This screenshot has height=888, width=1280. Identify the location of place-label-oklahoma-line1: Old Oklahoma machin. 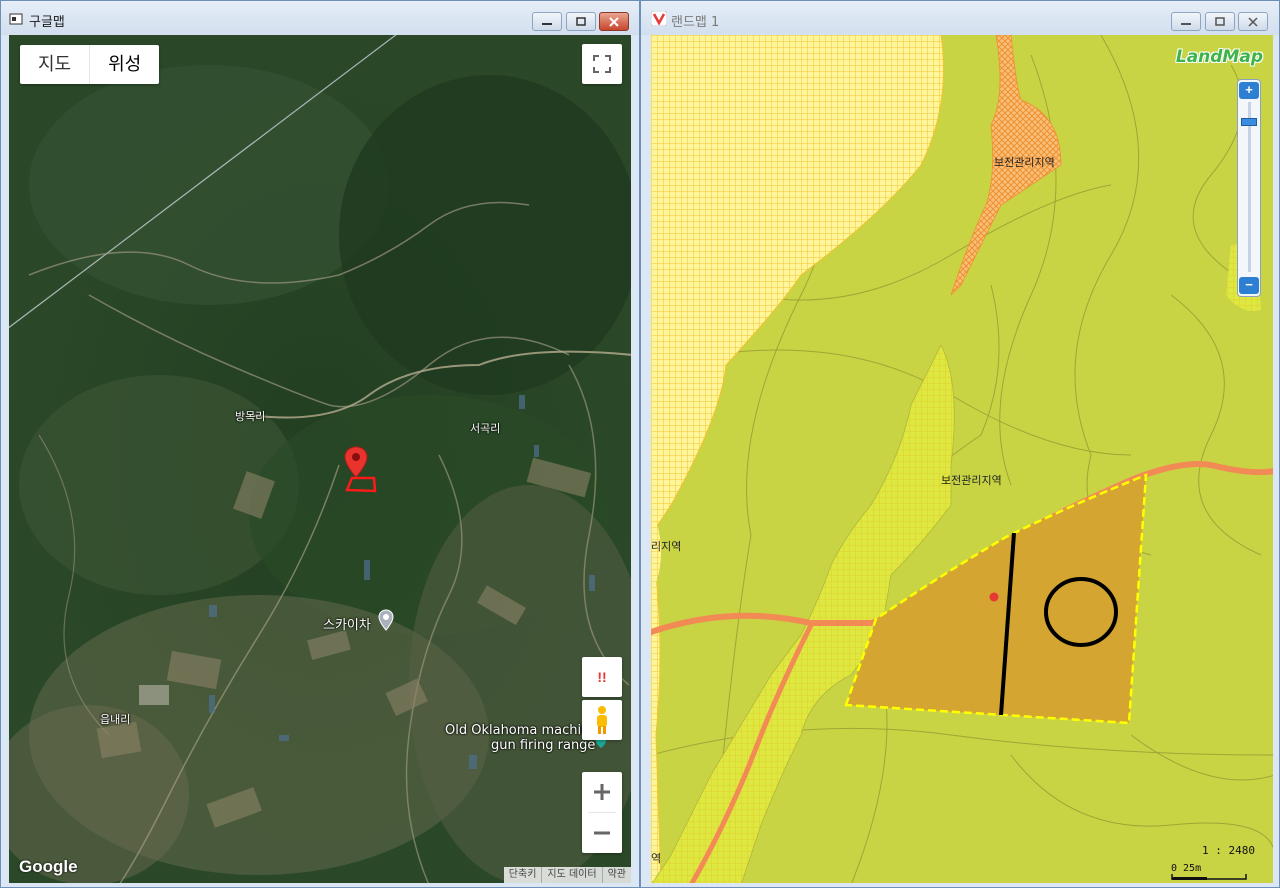
(517, 730).